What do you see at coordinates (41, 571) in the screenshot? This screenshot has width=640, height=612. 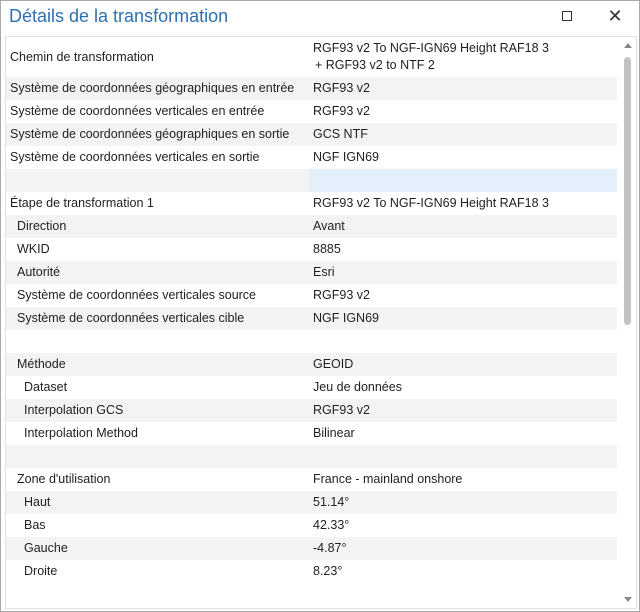 I see `row-label: Droite` at bounding box center [41, 571].